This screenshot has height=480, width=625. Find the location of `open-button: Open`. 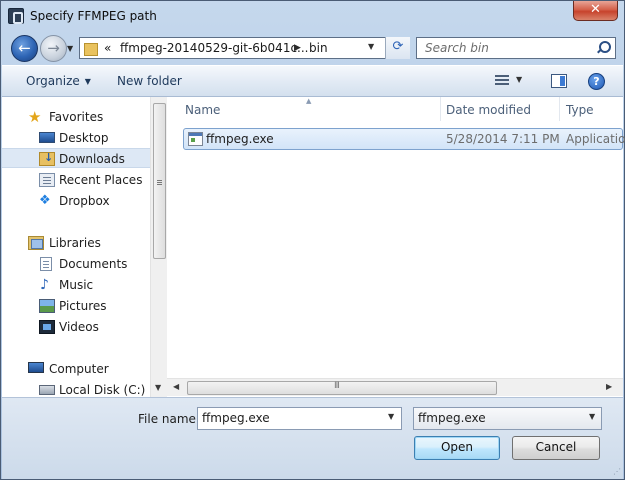

open-button: Open is located at coordinates (457, 448).